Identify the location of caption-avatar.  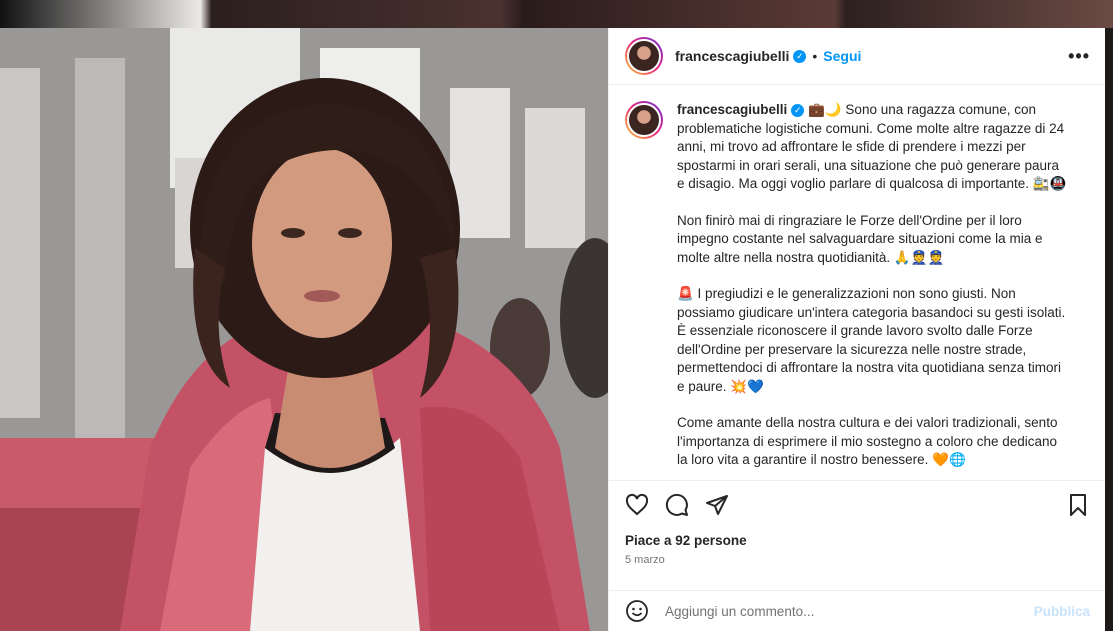
(644, 120).